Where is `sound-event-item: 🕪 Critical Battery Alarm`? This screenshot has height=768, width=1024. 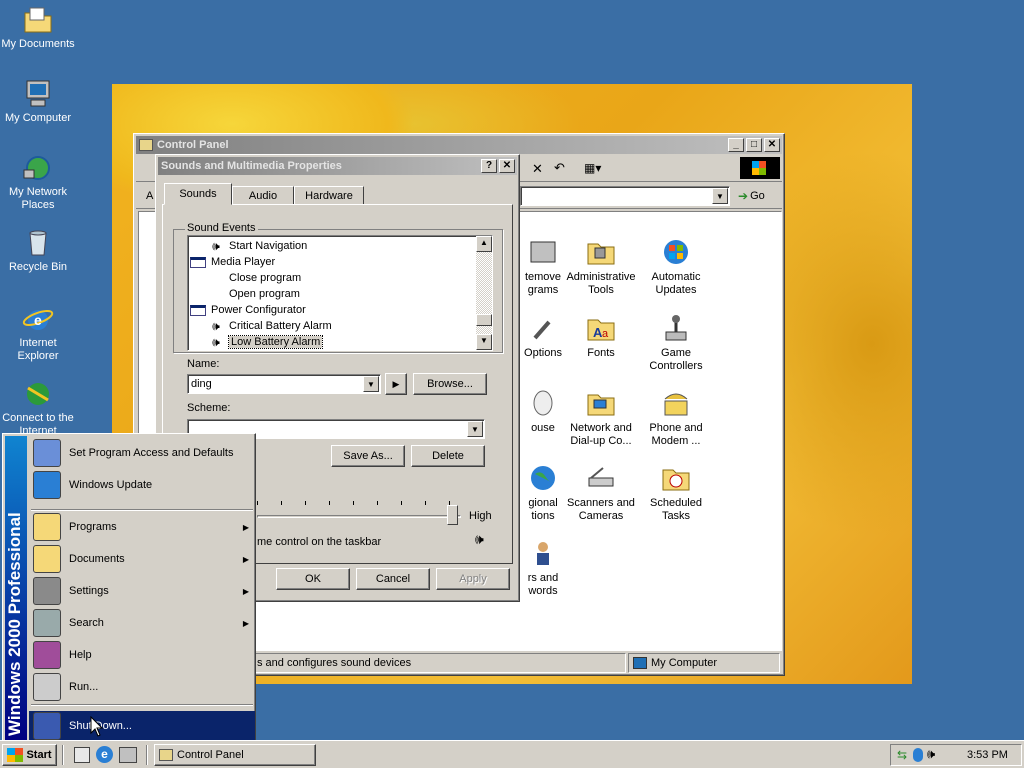
sound-event-item: 🕪 Critical Battery Alarm is located at coordinates (332, 326).